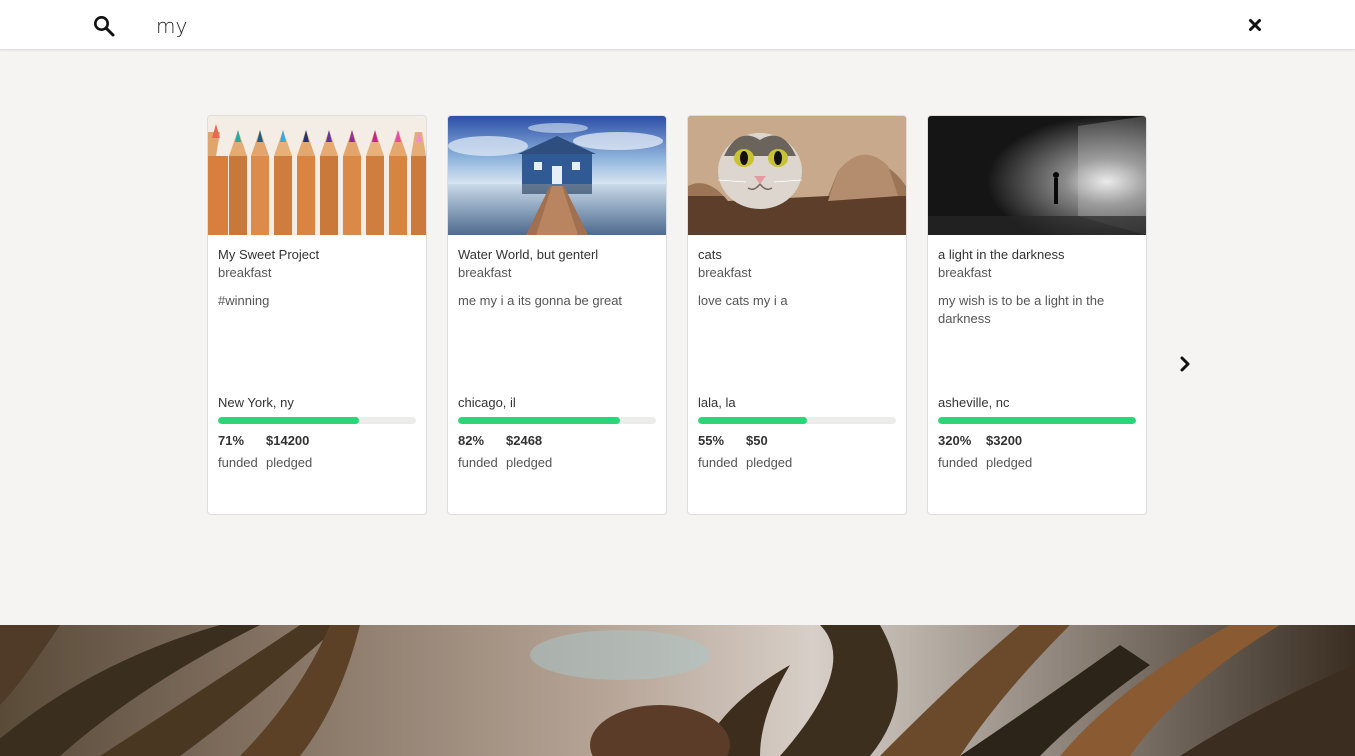 The width and height of the screenshot is (1355, 756). I want to click on project-stats: 55% $50 funded pledged, so click(745, 452).